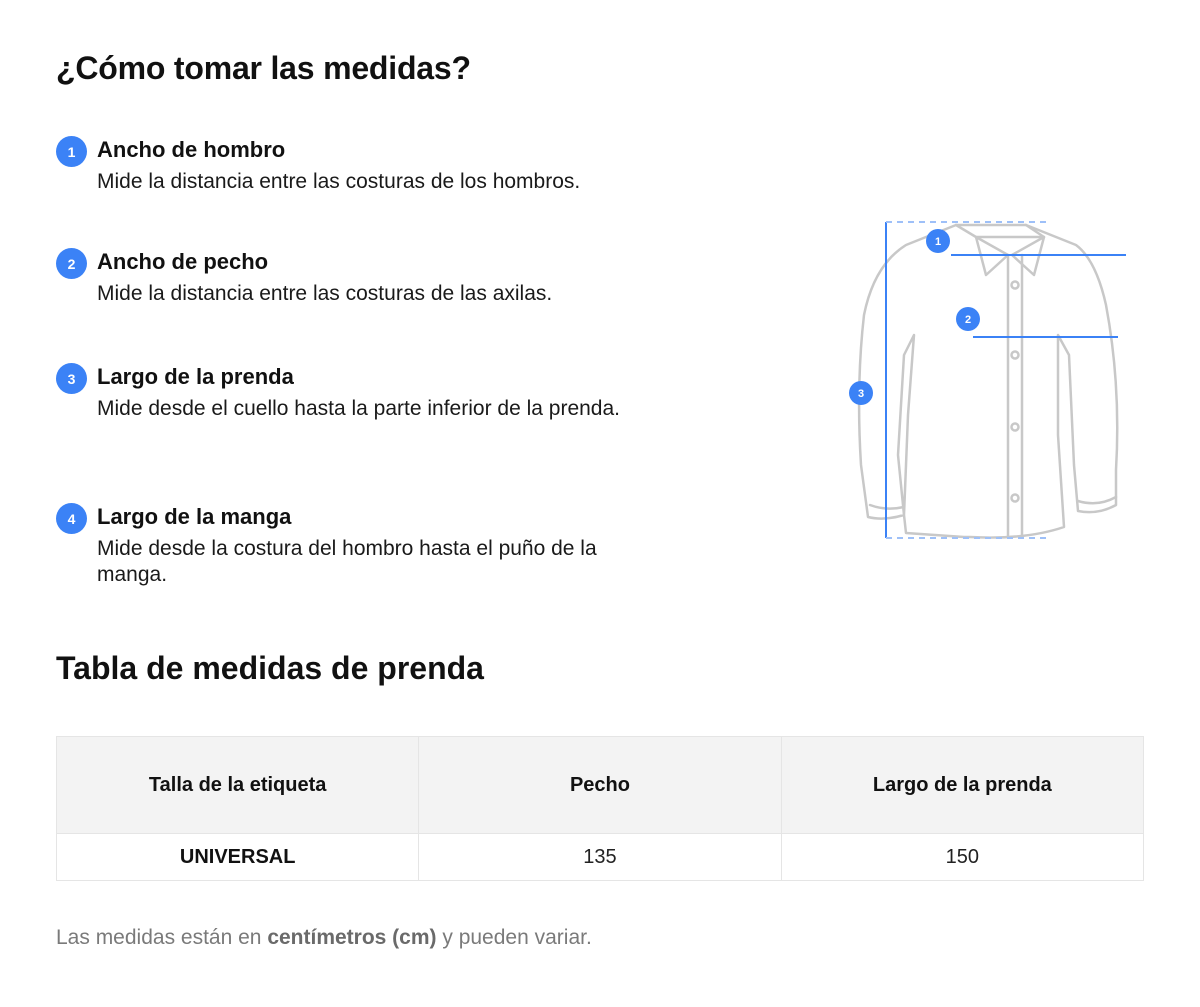  I want to click on footnote-units: centímetros (cm), so click(352, 937).